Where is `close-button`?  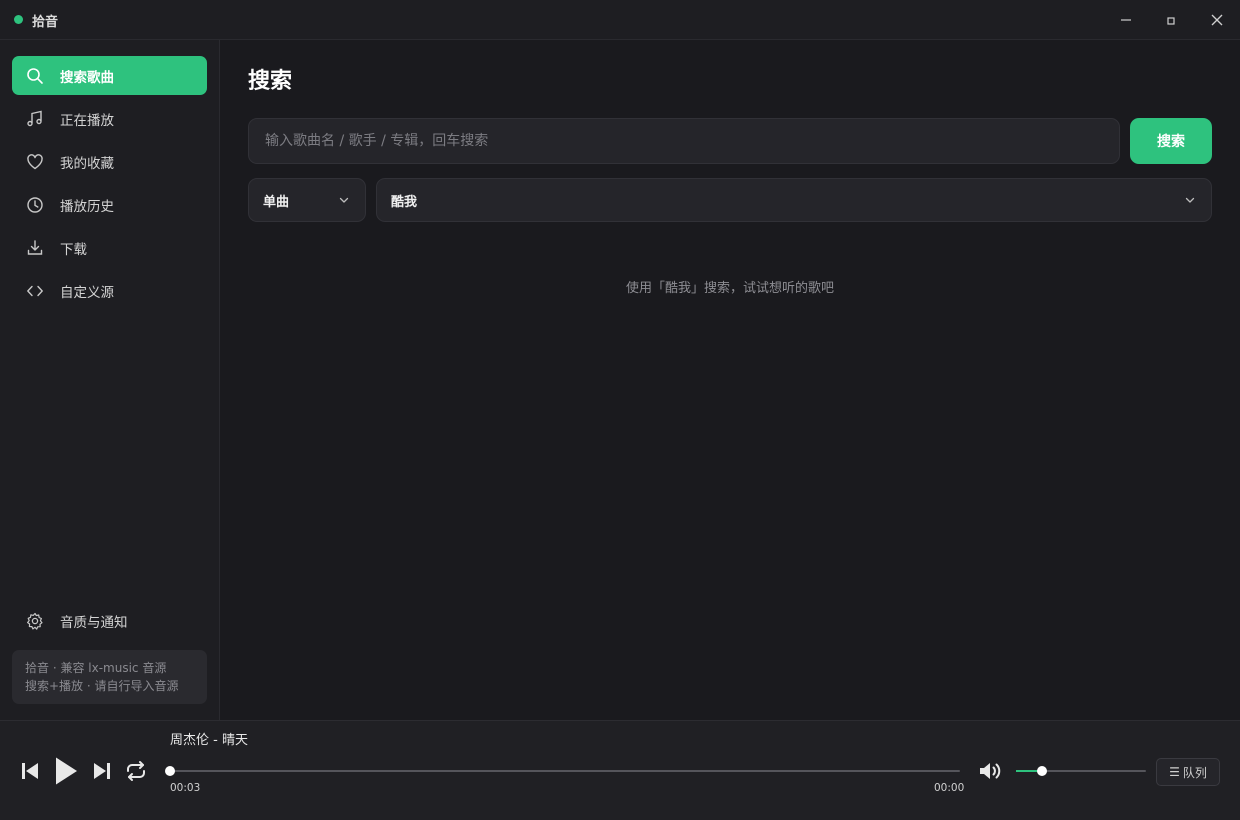 close-button is located at coordinates (1217, 20).